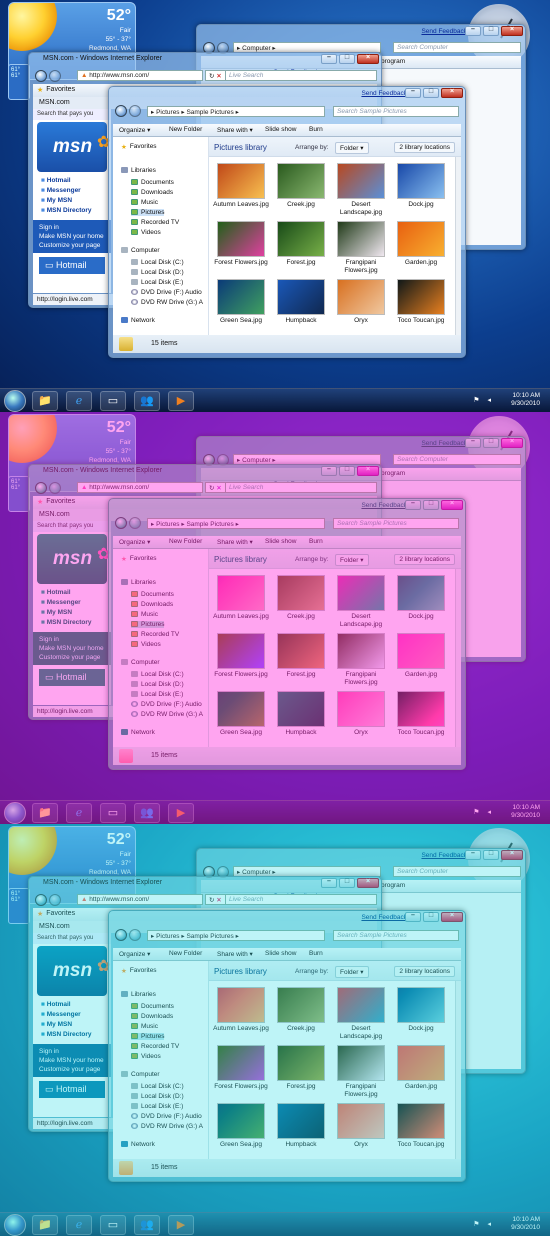 This screenshot has width=550, height=1236. I want to click on thumbnail-item: Frangipani Flowers.jpg, so click(361, 248).